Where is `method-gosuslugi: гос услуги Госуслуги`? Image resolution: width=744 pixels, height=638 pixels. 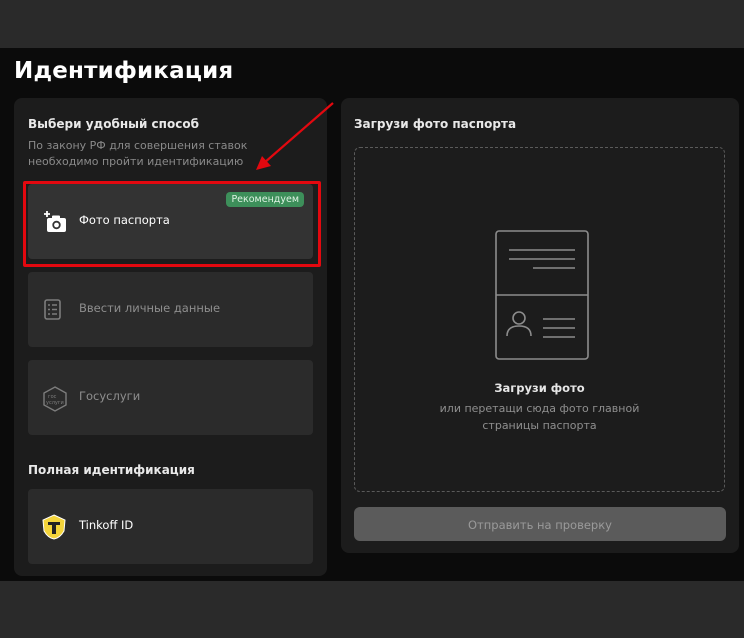 method-gosuslugi: гос услуги Госуслуги is located at coordinates (170, 397).